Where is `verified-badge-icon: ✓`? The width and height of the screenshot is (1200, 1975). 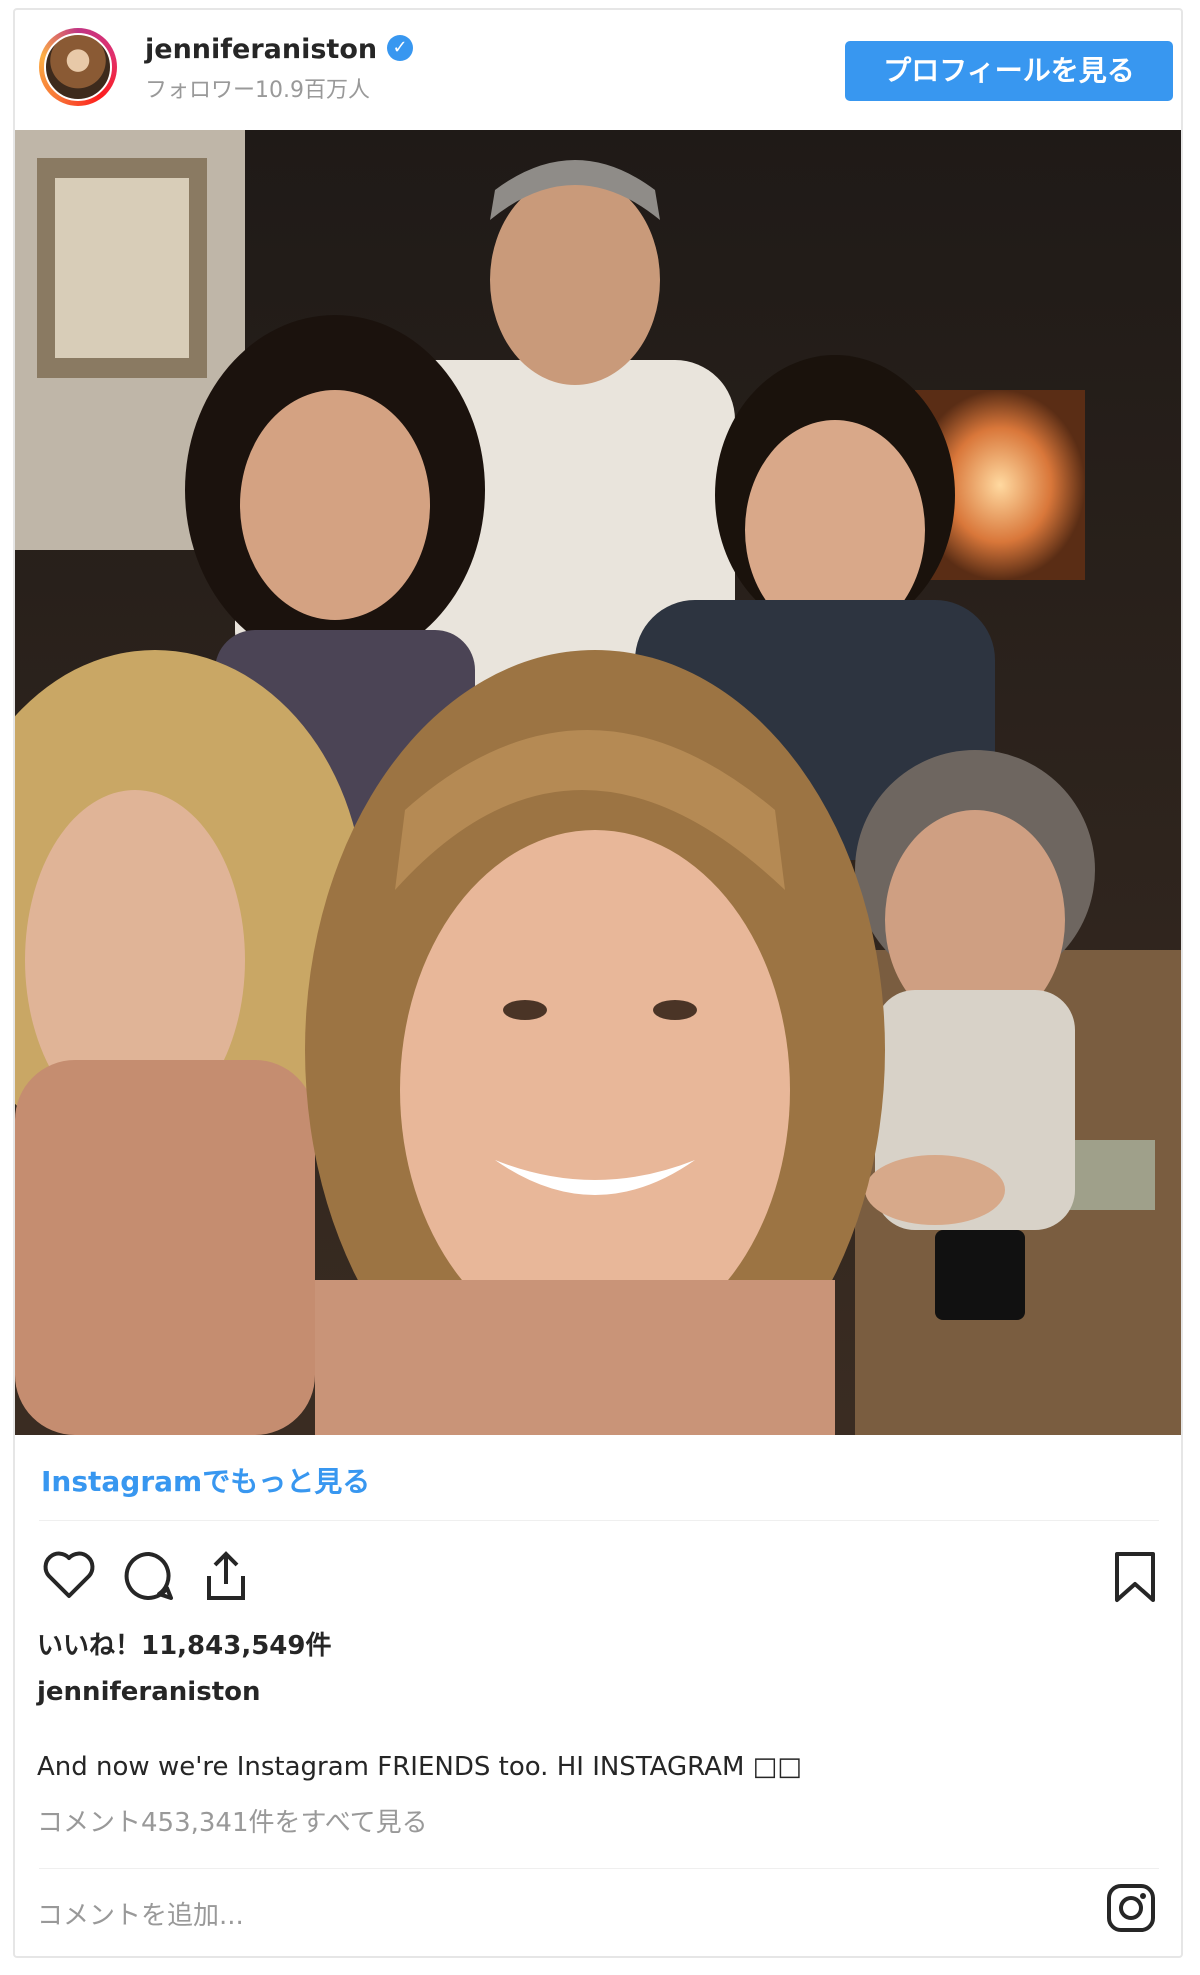 verified-badge-icon: ✓ is located at coordinates (400, 47).